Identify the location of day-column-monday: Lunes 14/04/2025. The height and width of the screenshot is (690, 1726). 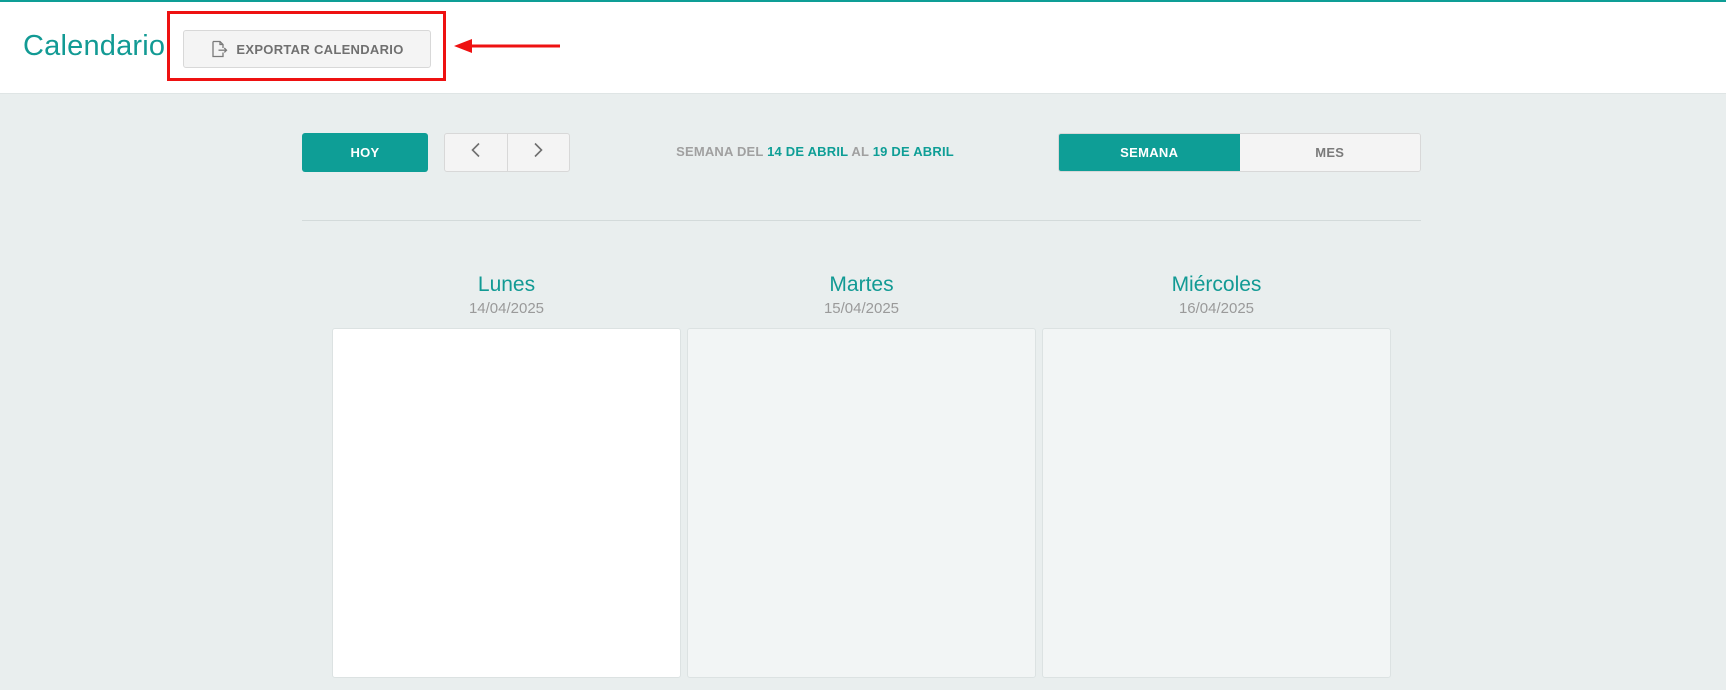
(506, 475).